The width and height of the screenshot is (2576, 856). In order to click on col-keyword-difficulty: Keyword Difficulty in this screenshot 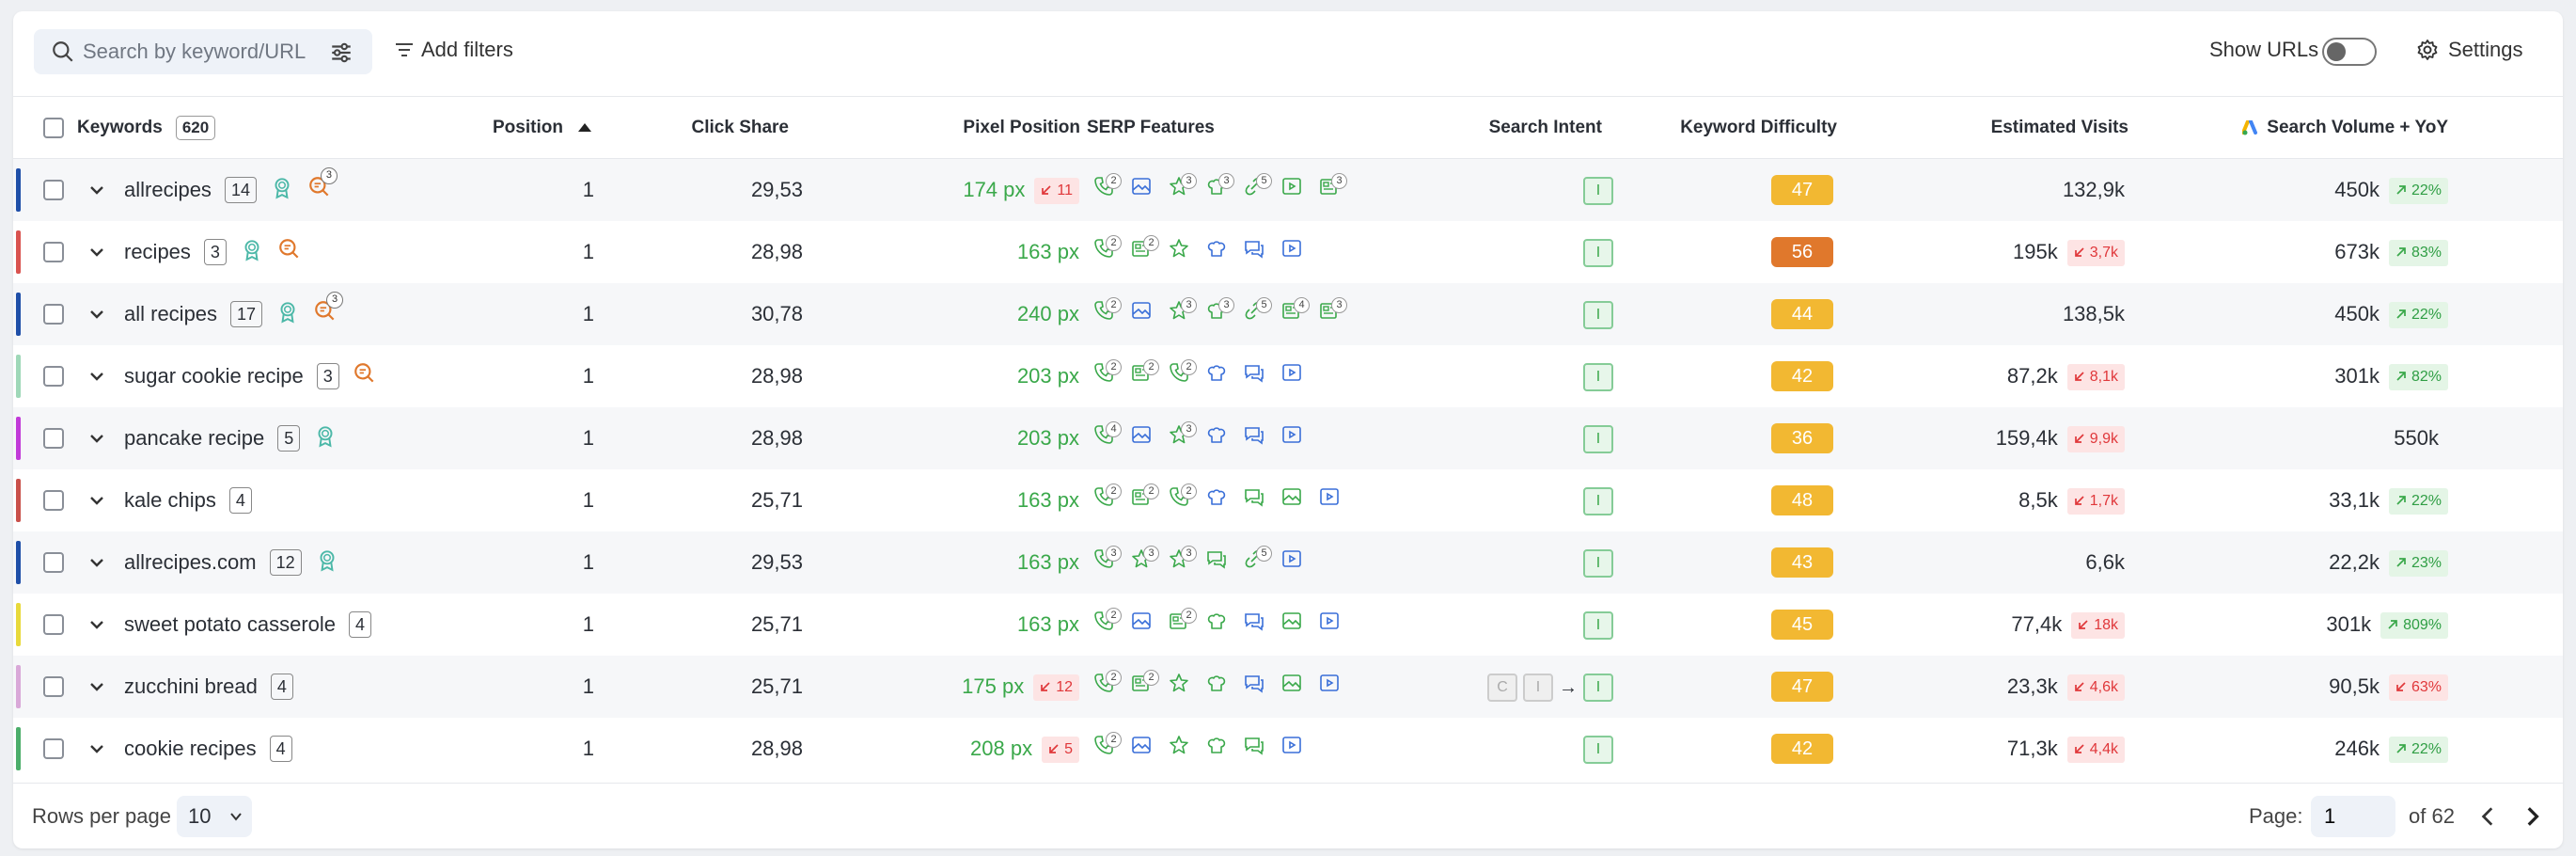, I will do `click(1743, 127)`.